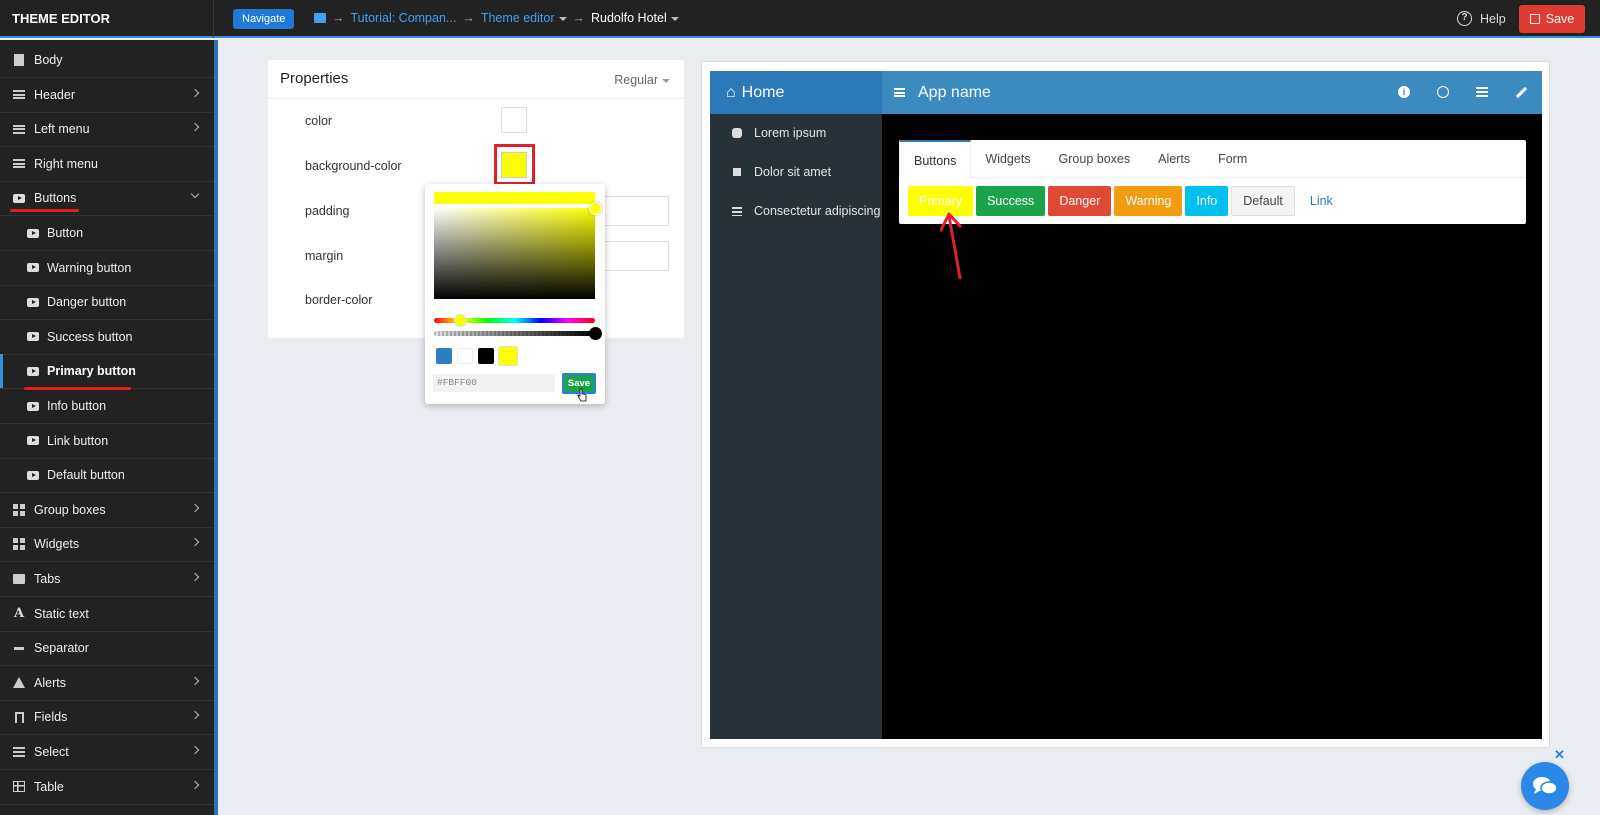 Image resolution: width=1600 pixels, height=815 pixels. I want to click on sidebar-item-danger-button: Danger button, so click(107, 303).